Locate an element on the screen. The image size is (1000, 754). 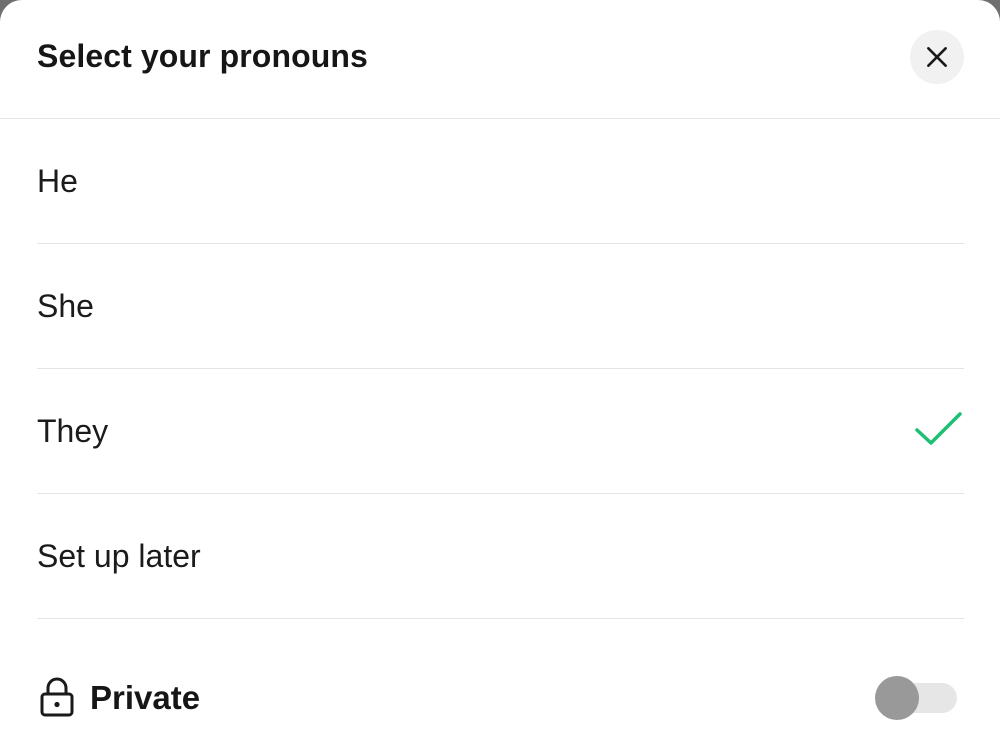
private-toggle is located at coordinates (916, 698).